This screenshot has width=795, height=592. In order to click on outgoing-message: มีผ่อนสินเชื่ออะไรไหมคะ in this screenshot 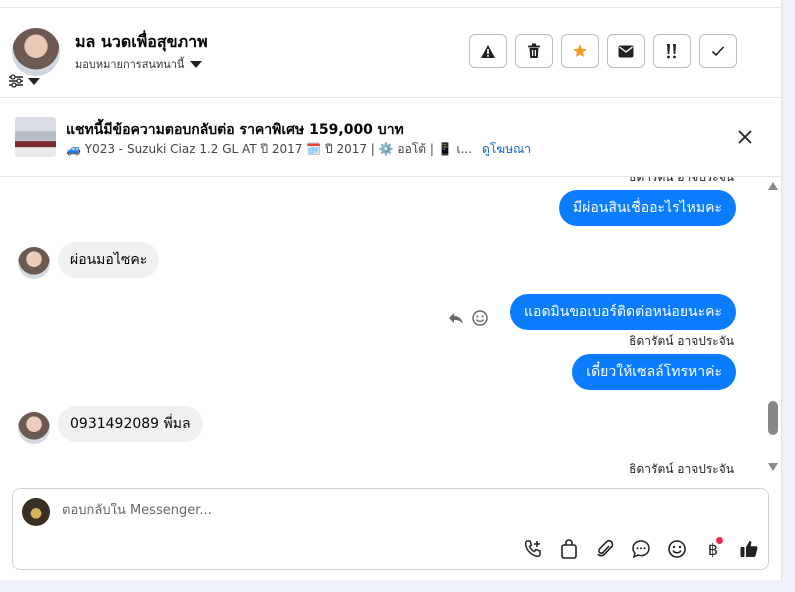, I will do `click(647, 208)`.